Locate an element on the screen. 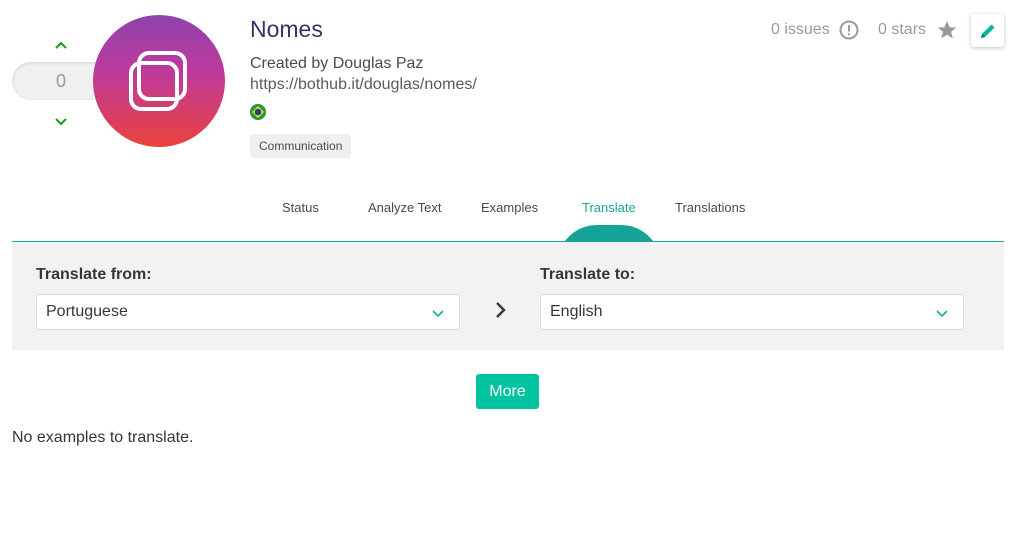  translate-to-value: English is located at coordinates (576, 311).